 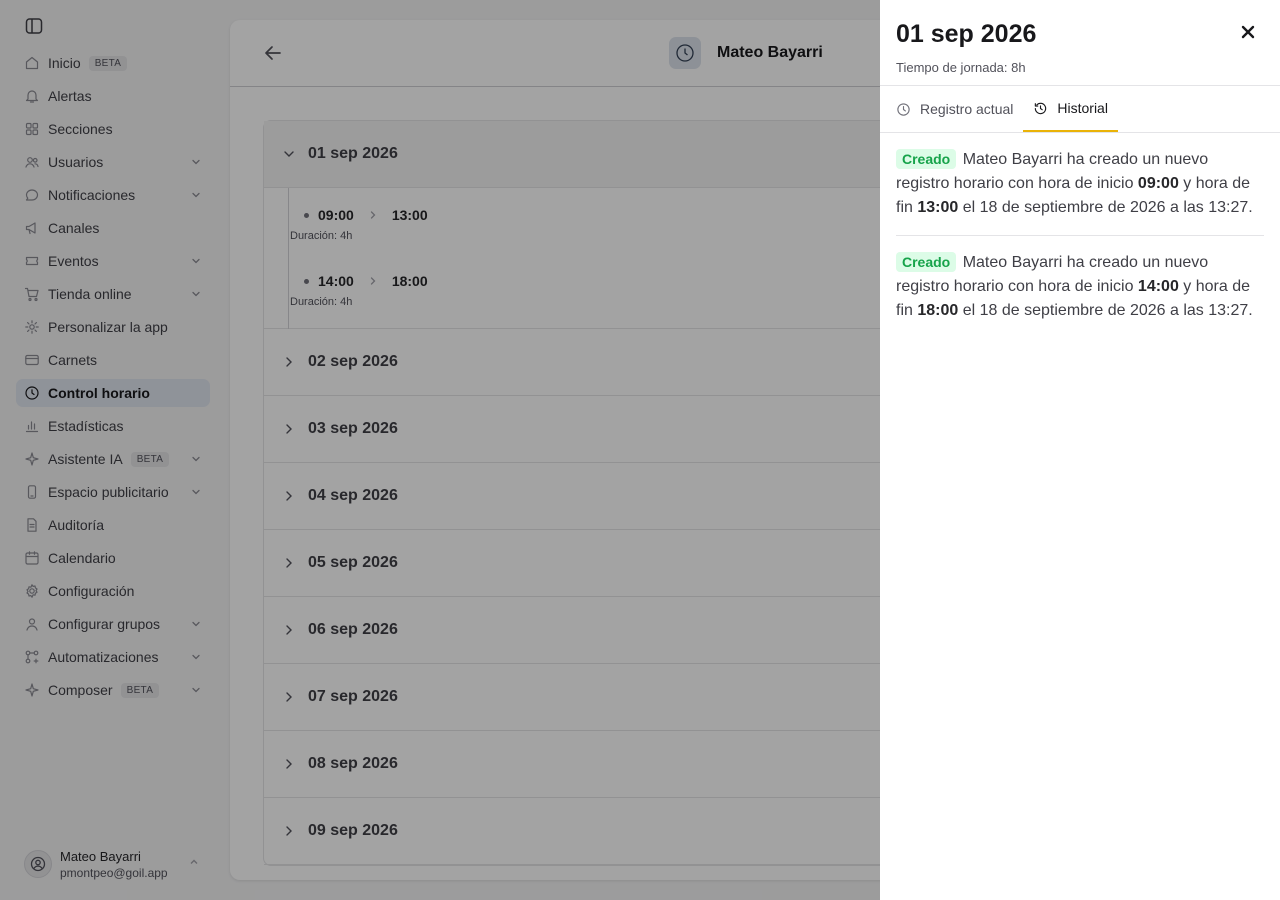 What do you see at coordinates (938, 310) in the screenshot?
I see `entry-end-time: 18:00` at bounding box center [938, 310].